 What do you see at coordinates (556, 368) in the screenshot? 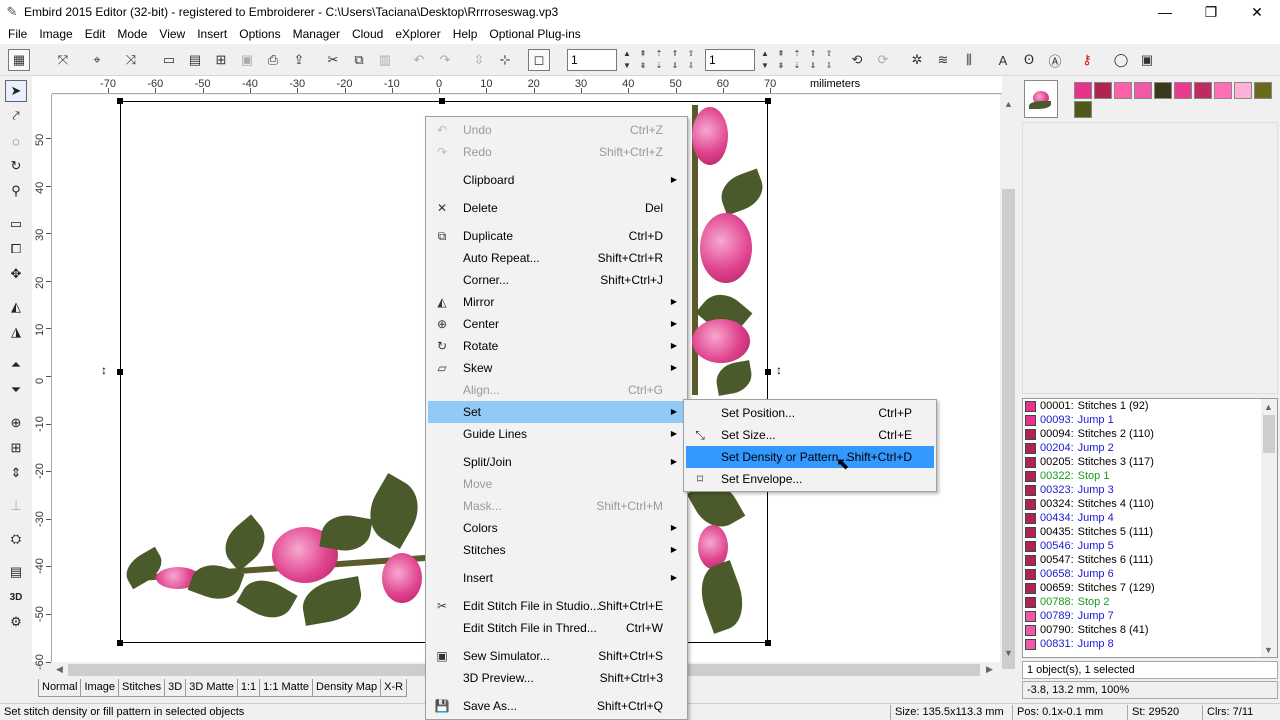
I see `menu-item-skew: ▱ Skew ▶` at bounding box center [556, 368].